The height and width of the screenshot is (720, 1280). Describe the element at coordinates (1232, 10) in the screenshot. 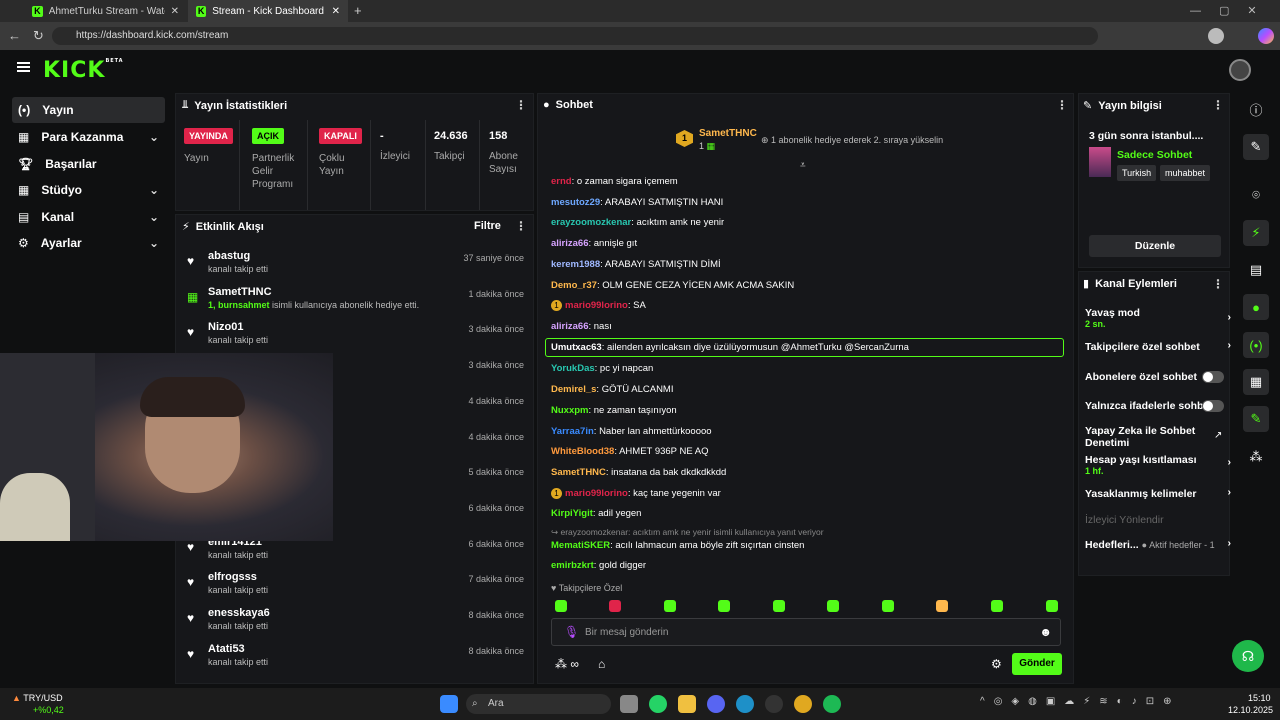

I see `window-controls: —▢✕` at that location.